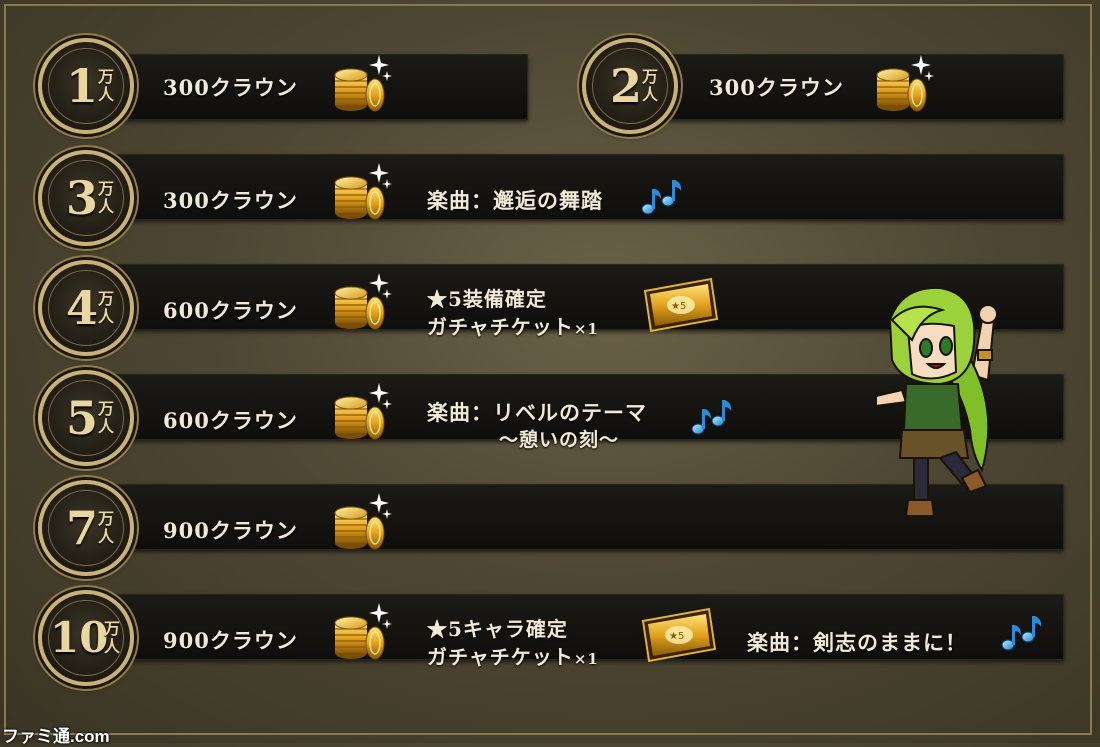 This screenshot has width=1100, height=747. I want to click on reward-row-10: 900クラウン ★5キャラ確定 ガチャチケット×1 楽曲：剣志のままに！, so click(577, 631).